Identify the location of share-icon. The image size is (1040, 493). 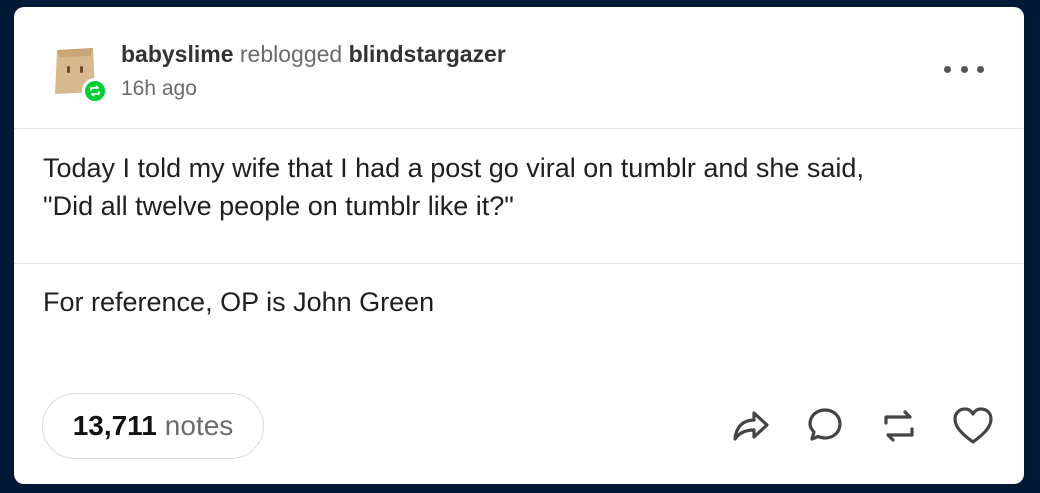
(751, 426).